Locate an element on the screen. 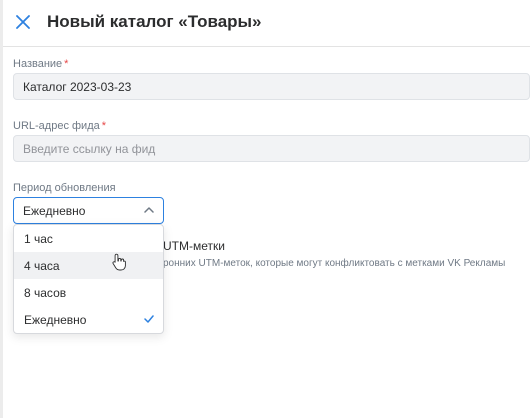 This screenshot has width=530, height=418. close-button is located at coordinates (23, 22).